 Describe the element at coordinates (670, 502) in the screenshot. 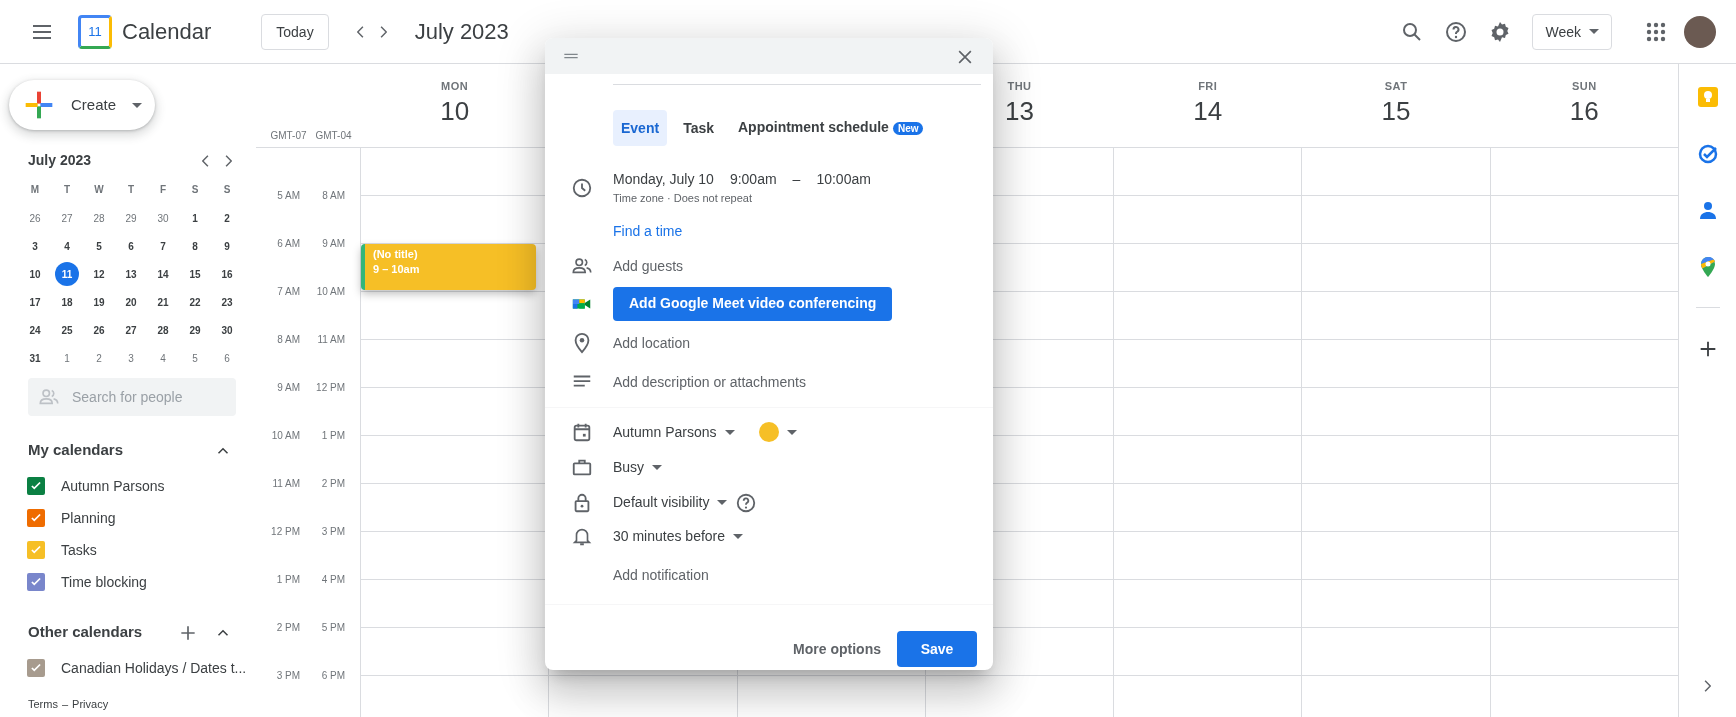

I see `visibility-selector: Default visibility` at that location.